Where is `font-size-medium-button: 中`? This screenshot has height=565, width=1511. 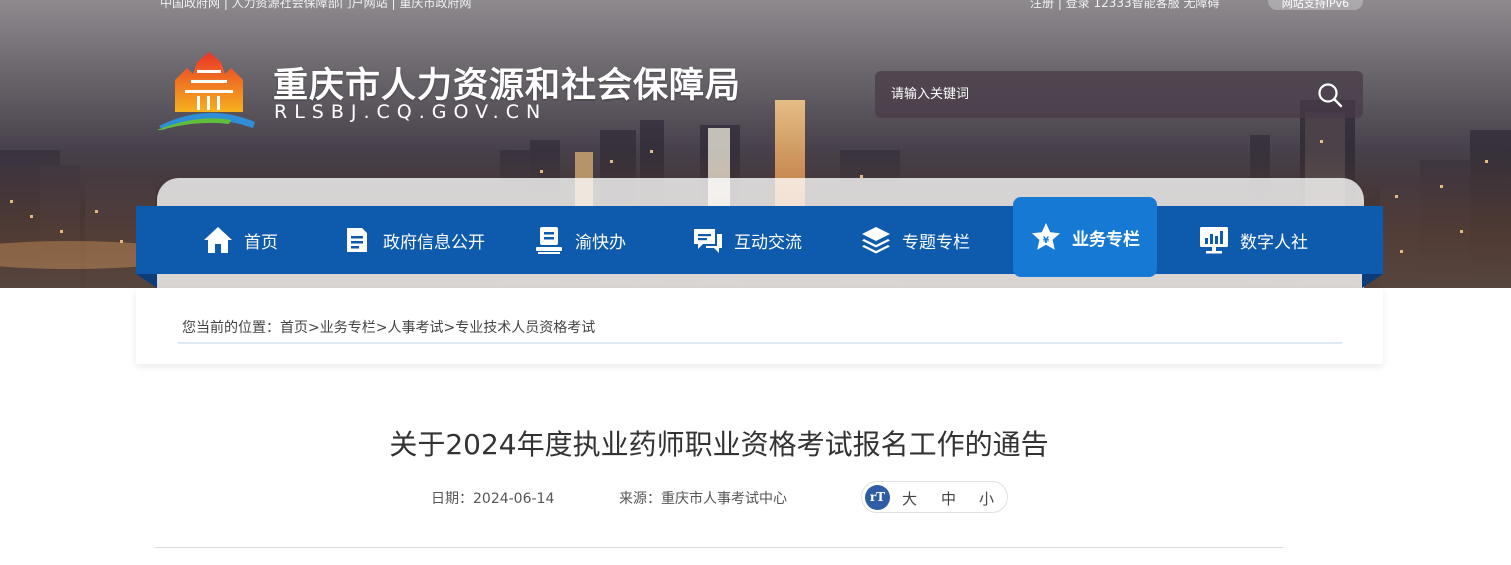 font-size-medium-button: 中 is located at coordinates (948, 498).